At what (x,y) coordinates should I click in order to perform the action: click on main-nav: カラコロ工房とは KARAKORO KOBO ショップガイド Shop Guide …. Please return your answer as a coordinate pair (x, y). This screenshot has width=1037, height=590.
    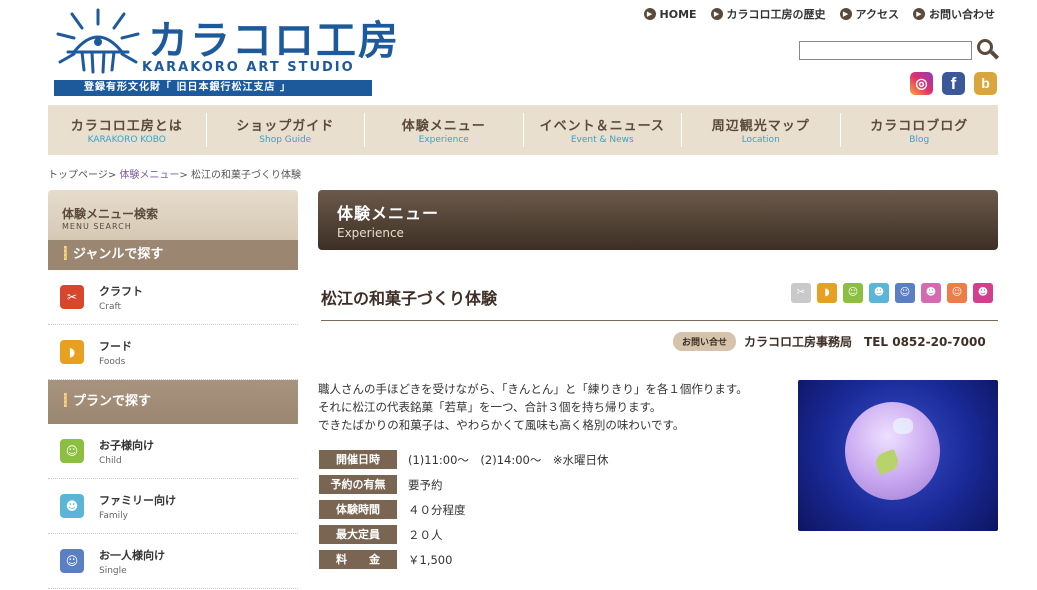
    Looking at the image, I should click on (523, 130).